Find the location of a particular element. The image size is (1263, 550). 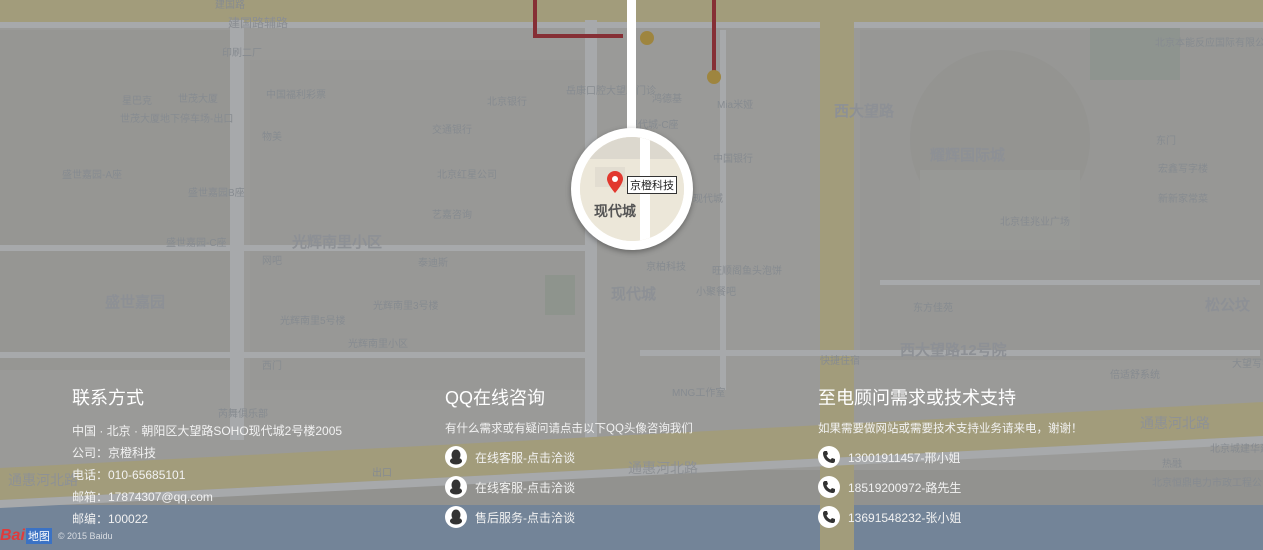

contact-email: 邮箱：17874307@qq.com is located at coordinates (142, 497).